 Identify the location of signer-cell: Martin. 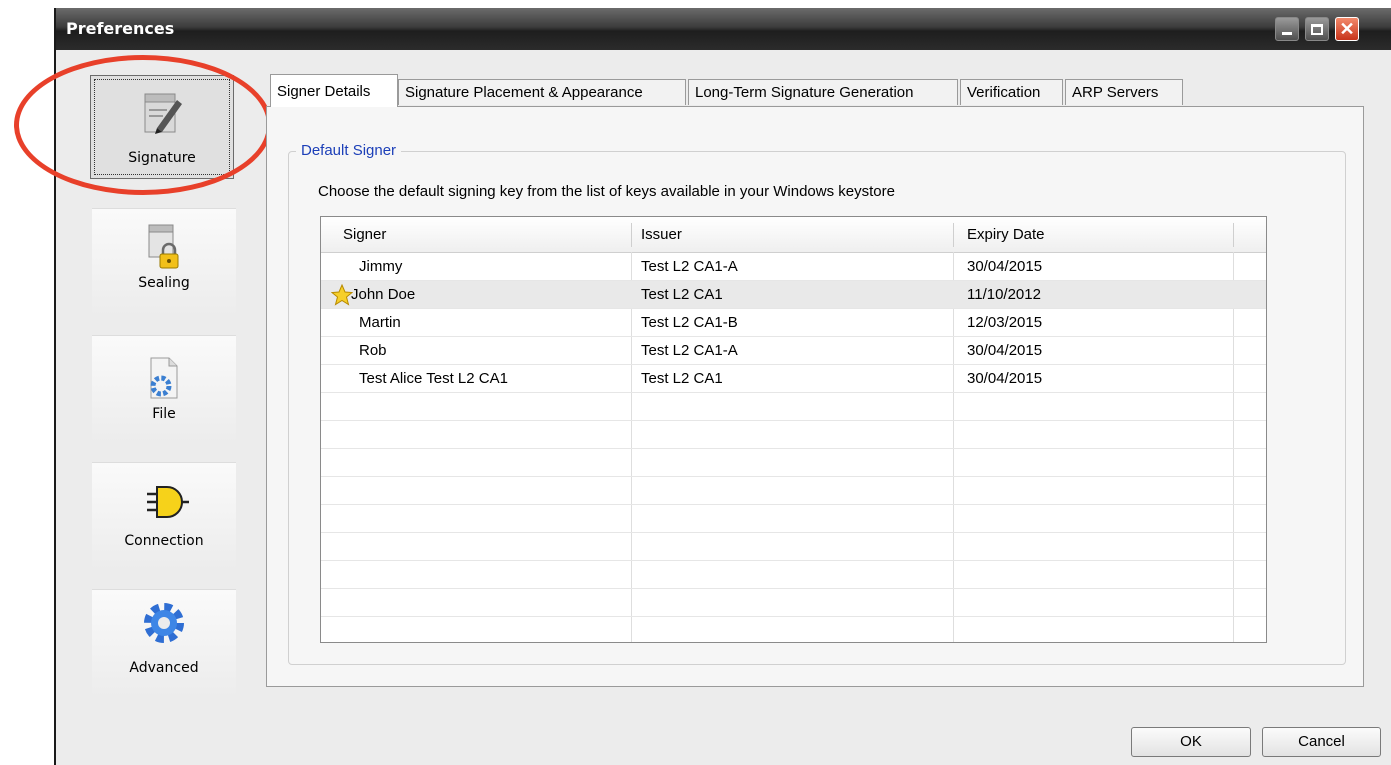
(380, 322).